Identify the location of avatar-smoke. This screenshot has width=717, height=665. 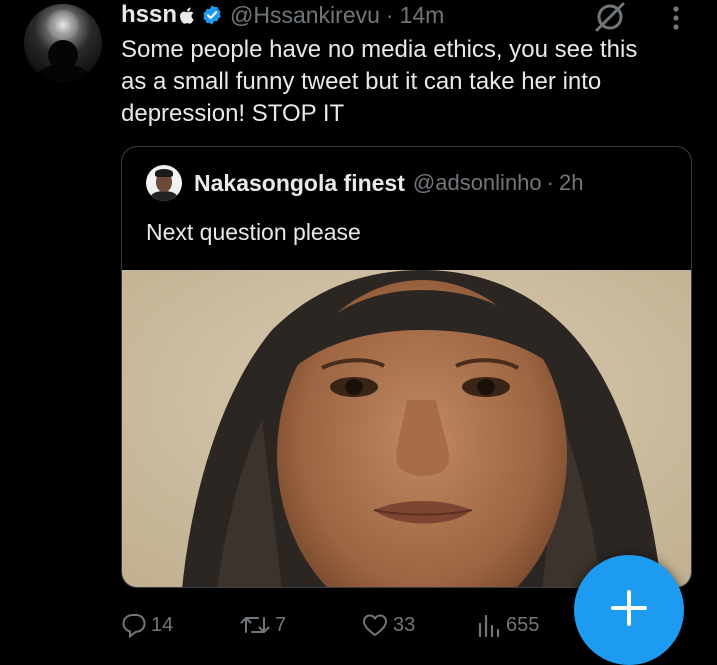
(63, 25).